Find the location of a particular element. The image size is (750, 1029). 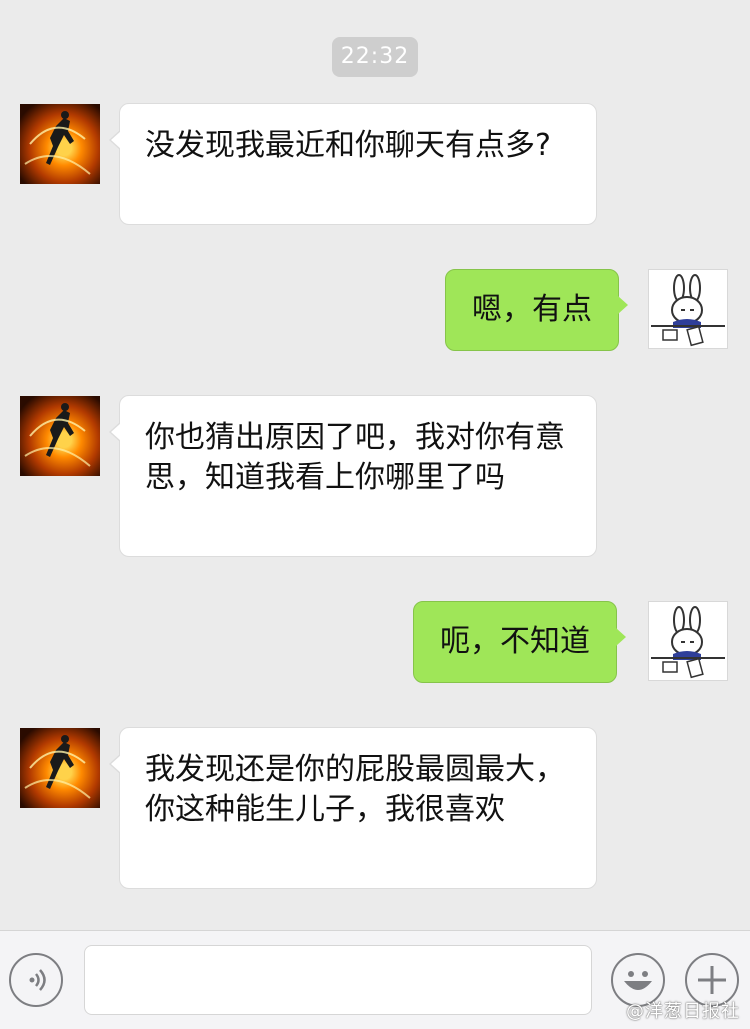

incoming-message-bubble: 没发现我最近和你聊天有点多? is located at coordinates (353, 164).